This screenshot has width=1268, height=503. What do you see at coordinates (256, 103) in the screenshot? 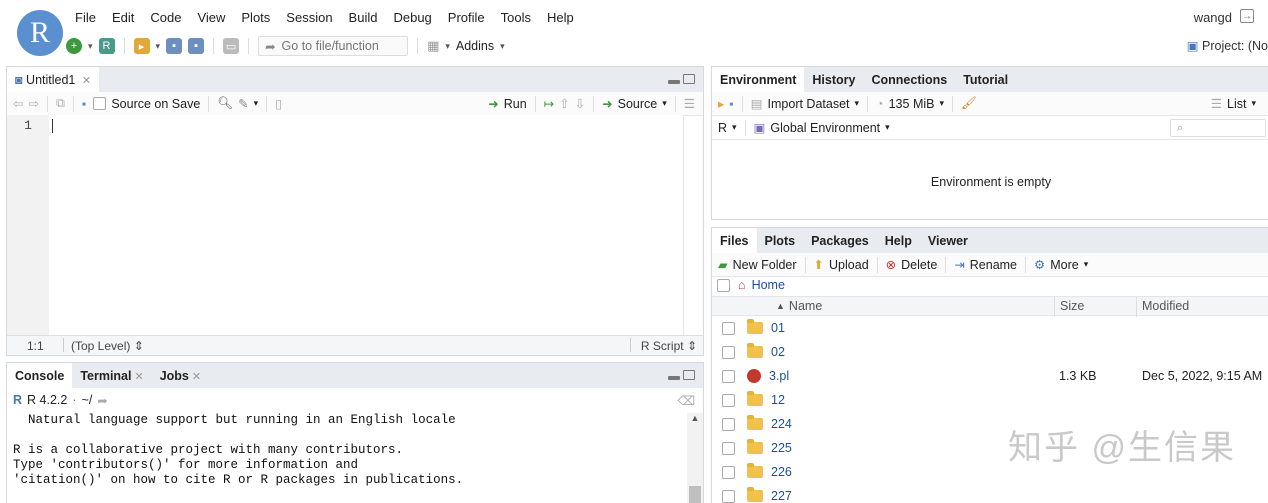
I see `wand-dropdown-icon: ▾` at bounding box center [256, 103].